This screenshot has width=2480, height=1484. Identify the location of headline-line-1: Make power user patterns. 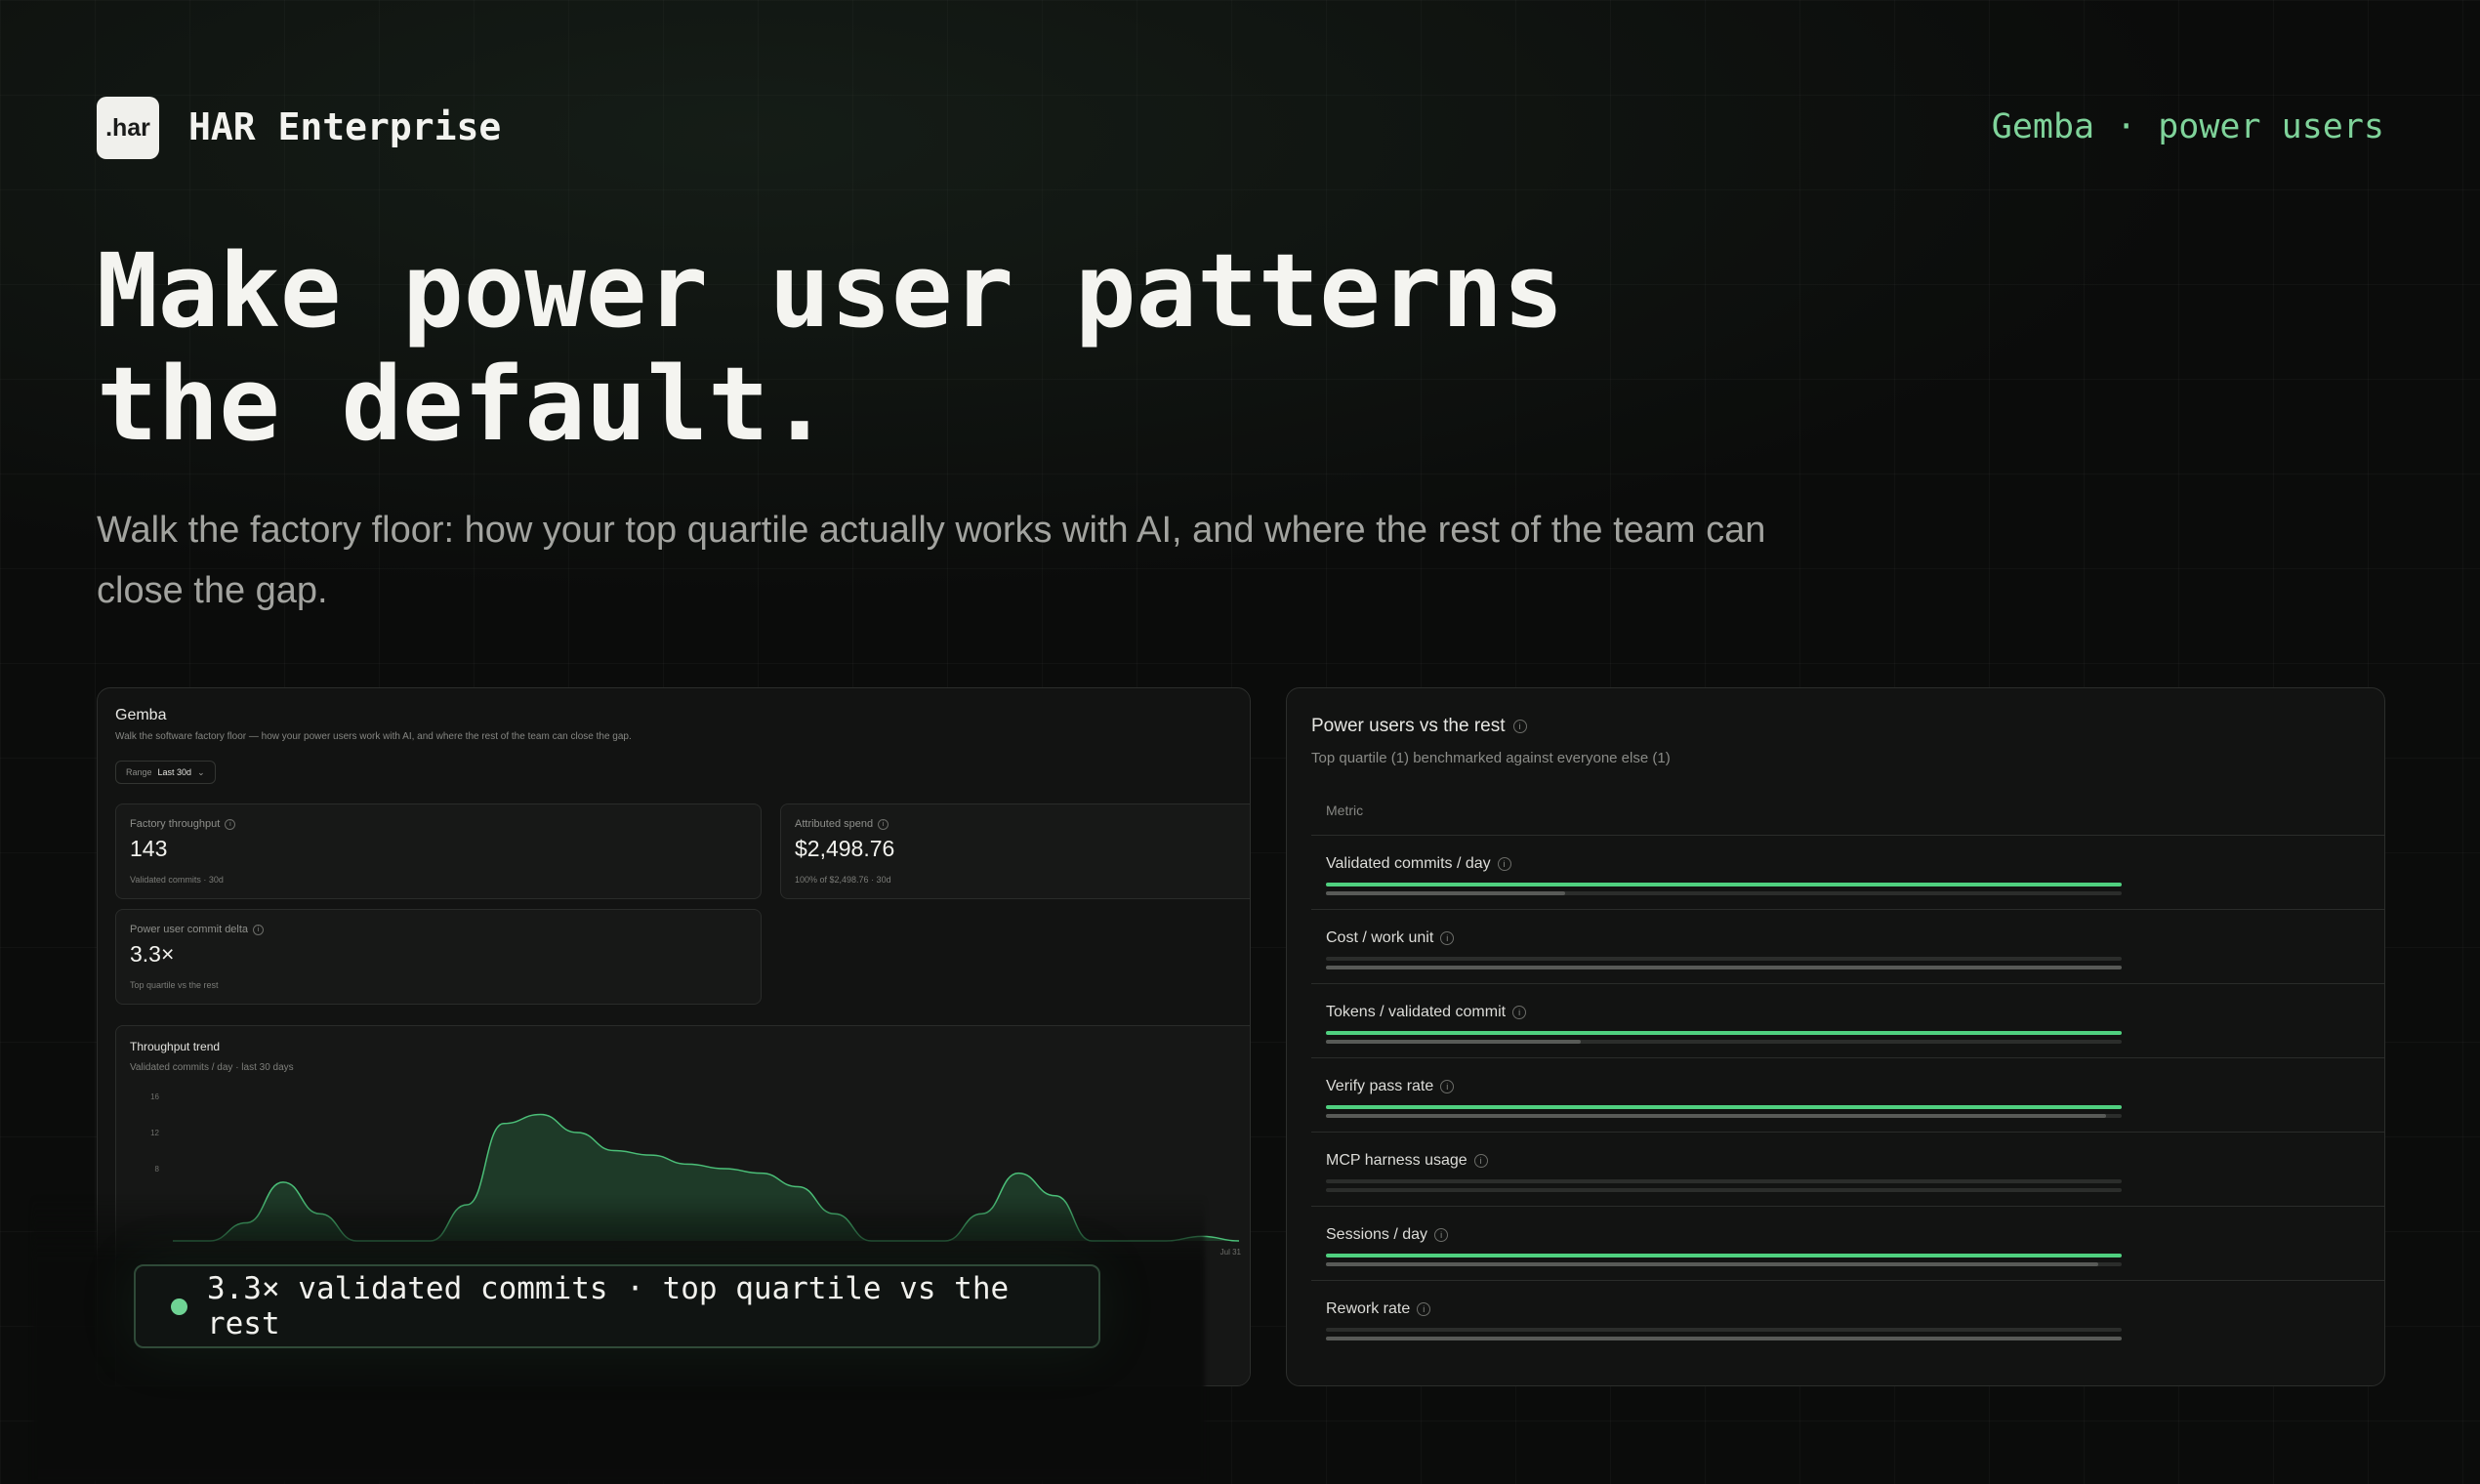
(831, 290).